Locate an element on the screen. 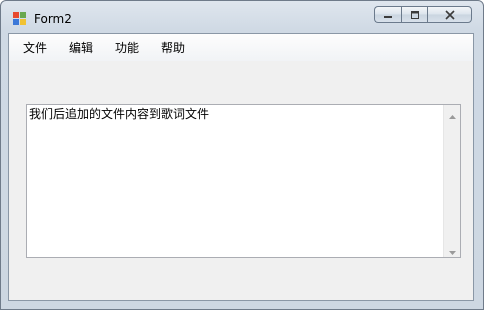 Image resolution: width=484 pixels, height=310 pixels. scroll-up-arrow-icon is located at coordinates (452, 113).